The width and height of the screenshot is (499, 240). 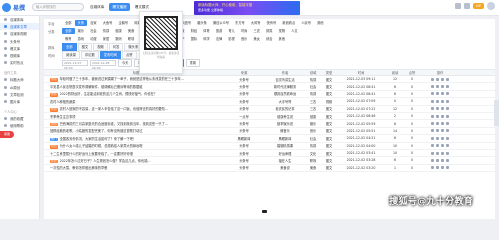 What do you see at coordinates (285, 79) in the screenshot?
I see `author-cell: 百灵鸟讲生活` at bounding box center [285, 79].